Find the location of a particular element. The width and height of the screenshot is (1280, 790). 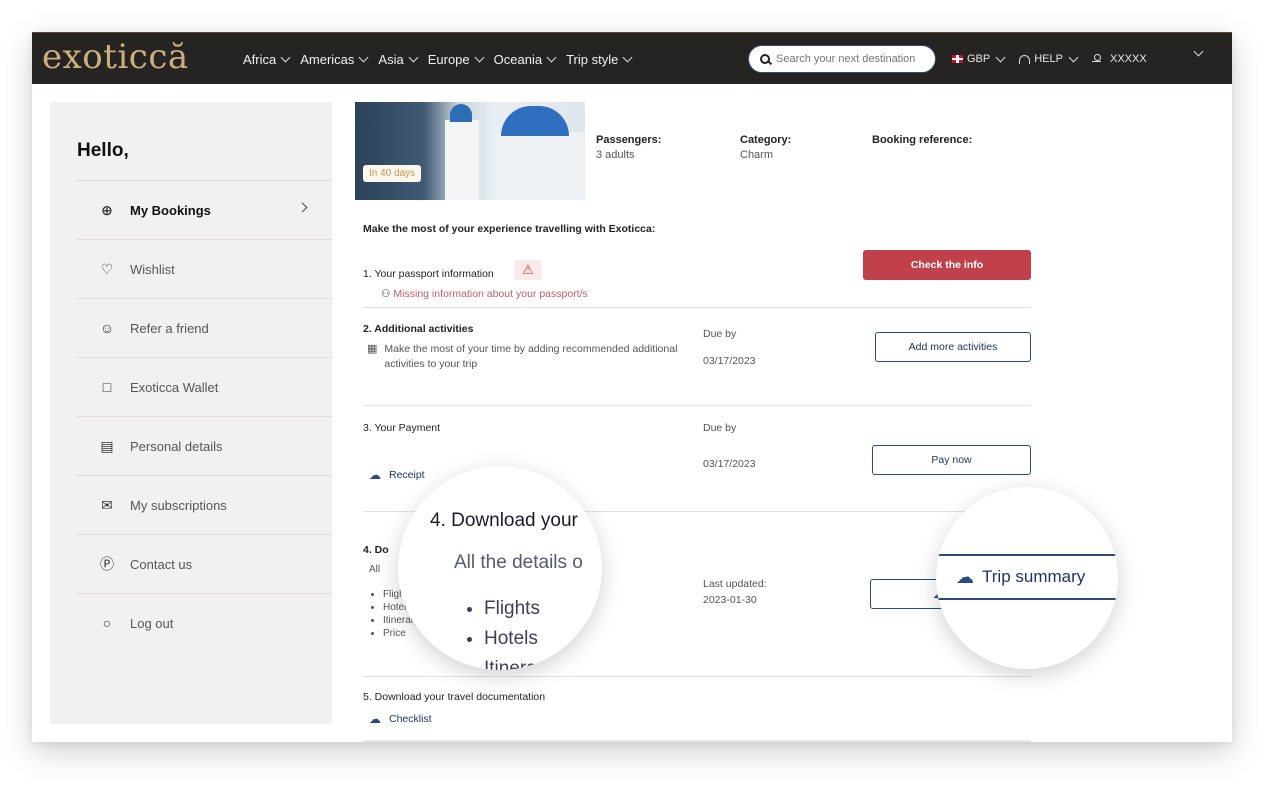

nav-europe: Europe is located at coordinates (456, 59).